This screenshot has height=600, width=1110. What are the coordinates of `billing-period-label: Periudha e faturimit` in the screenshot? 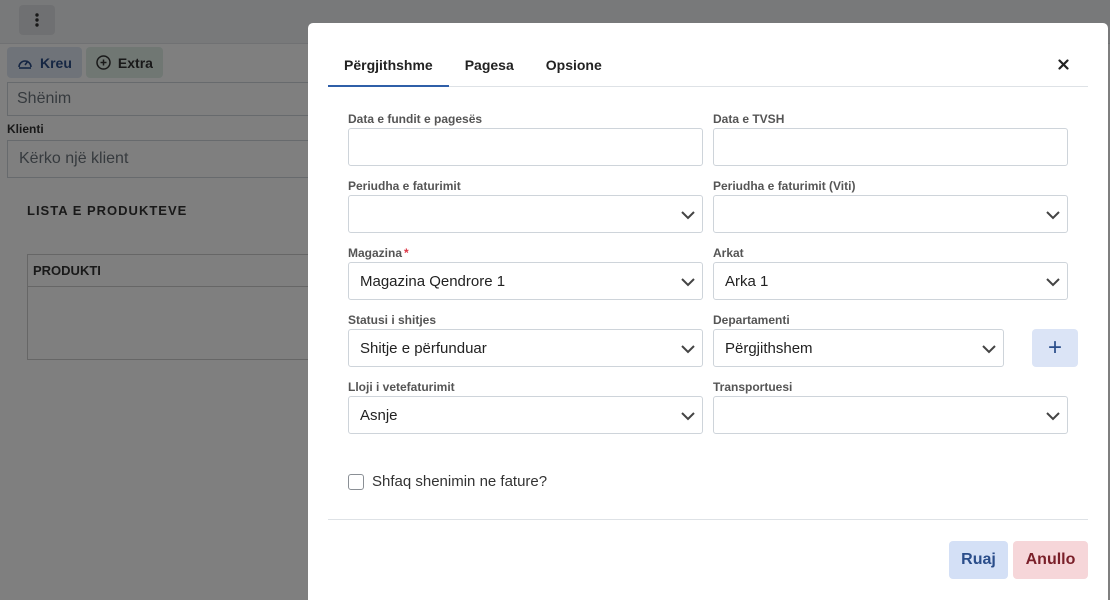 It's located at (404, 186).